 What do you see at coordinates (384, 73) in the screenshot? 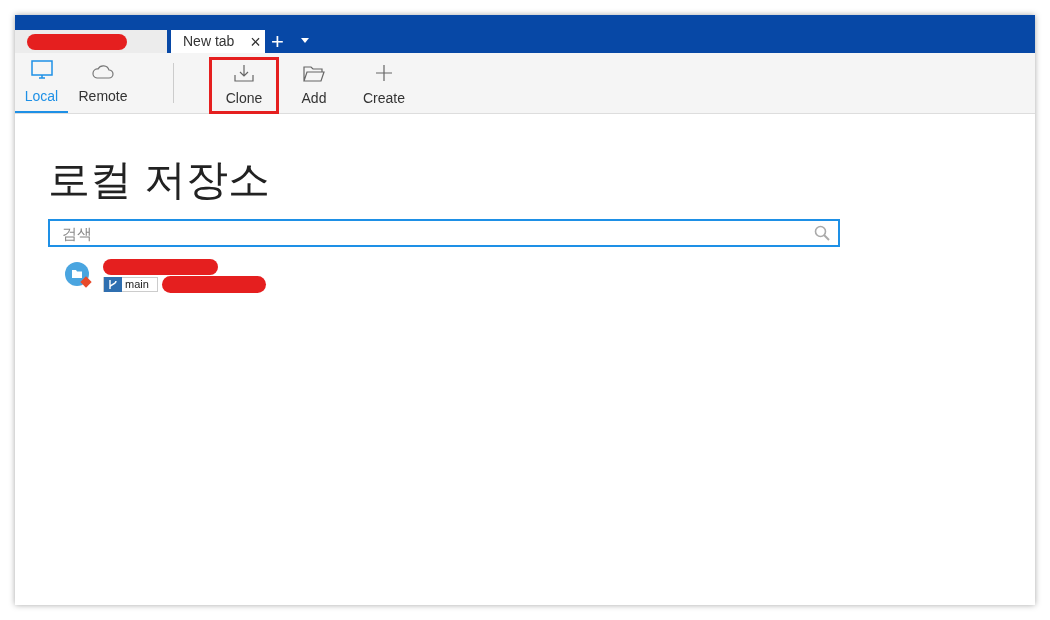
I see `plus-icon` at bounding box center [384, 73].